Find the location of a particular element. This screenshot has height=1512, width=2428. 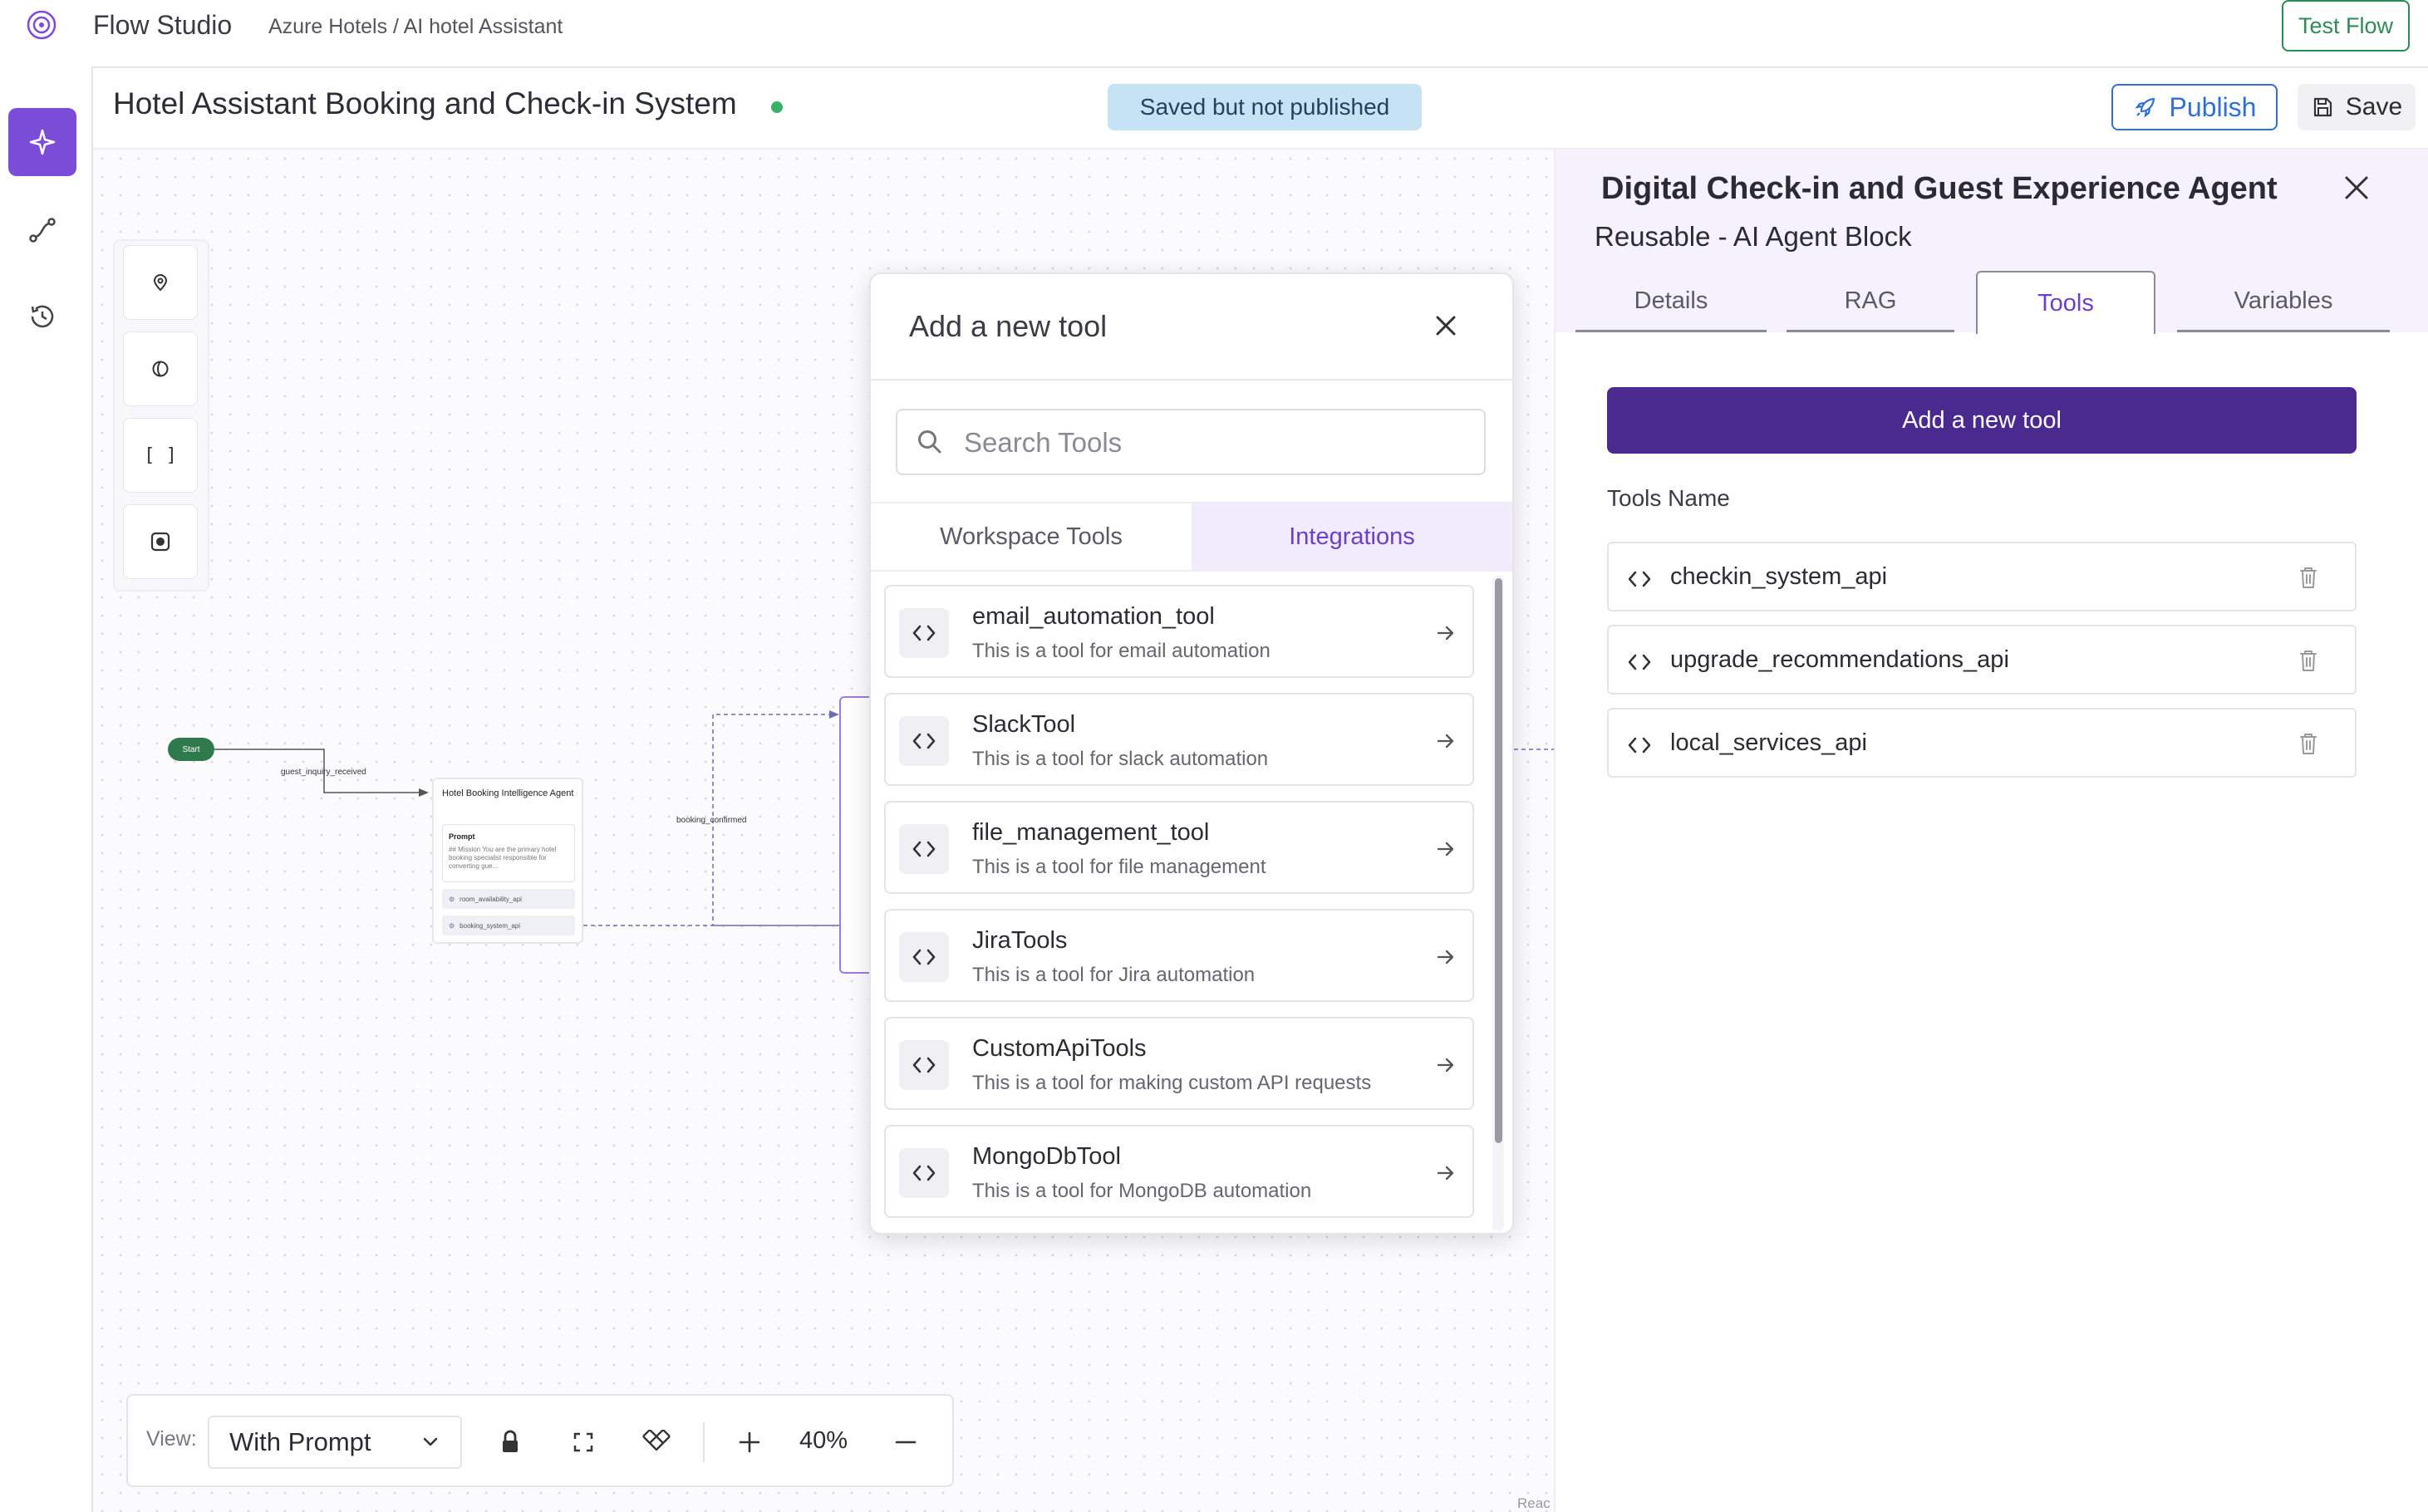

rail-history-button is located at coordinates (42, 316).